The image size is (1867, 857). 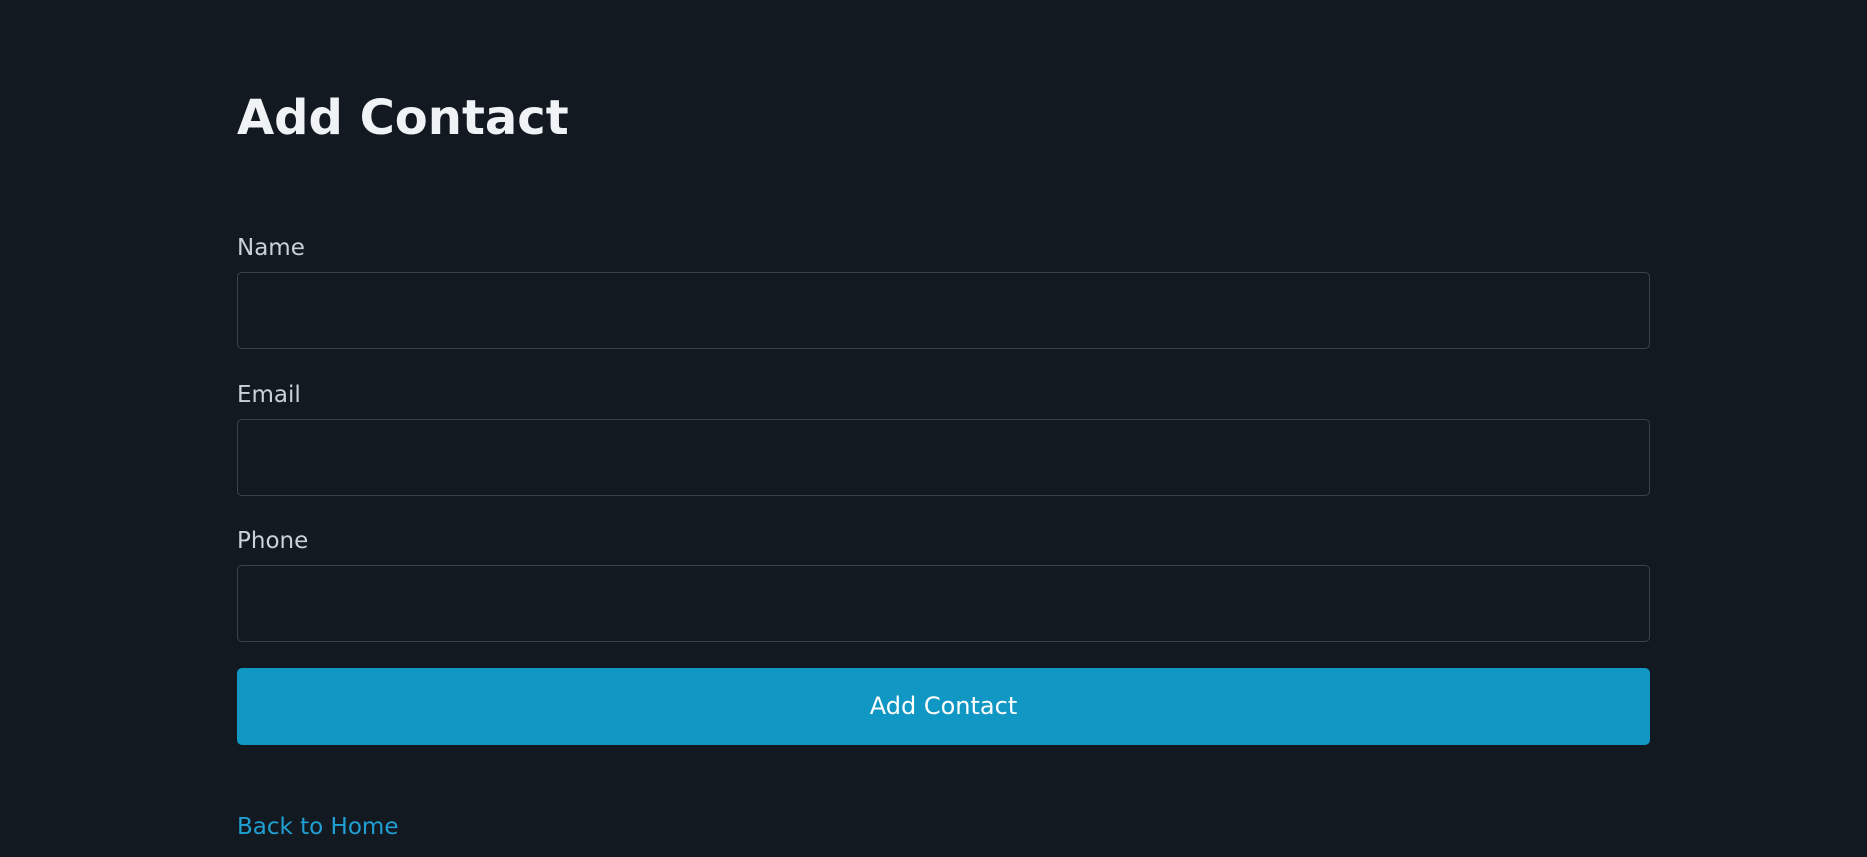 I want to click on page-title: Add Contact, so click(x=403, y=118).